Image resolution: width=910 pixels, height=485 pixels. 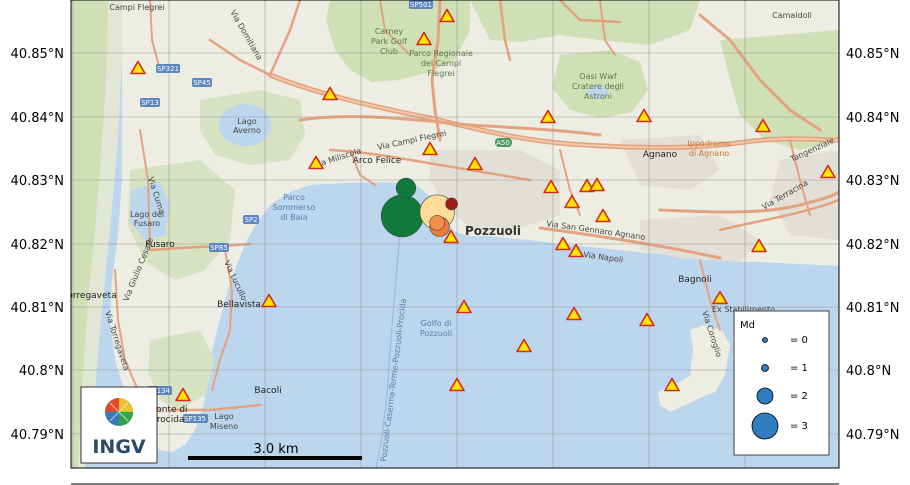 What do you see at coordinates (377, 161) in the screenshot?
I see `label-arco-felice: Arco Felice` at bounding box center [377, 161].